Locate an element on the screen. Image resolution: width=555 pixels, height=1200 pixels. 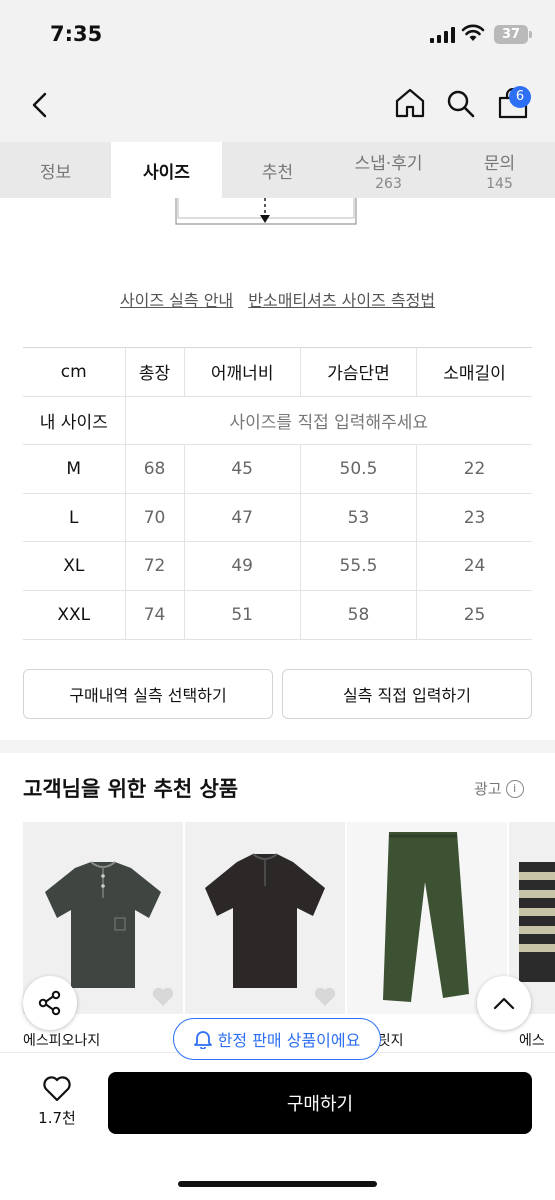
battery-tip is located at coordinates (530, 34).